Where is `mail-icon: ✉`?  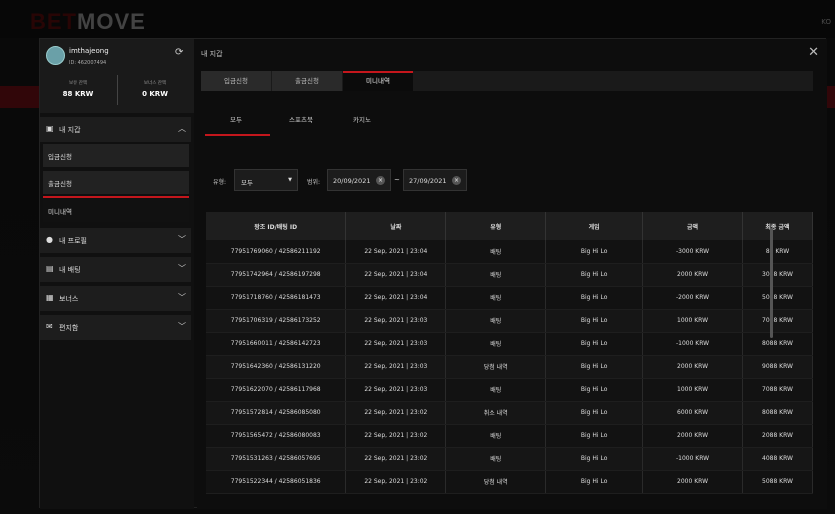
mail-icon: ✉ is located at coordinates (49, 326).